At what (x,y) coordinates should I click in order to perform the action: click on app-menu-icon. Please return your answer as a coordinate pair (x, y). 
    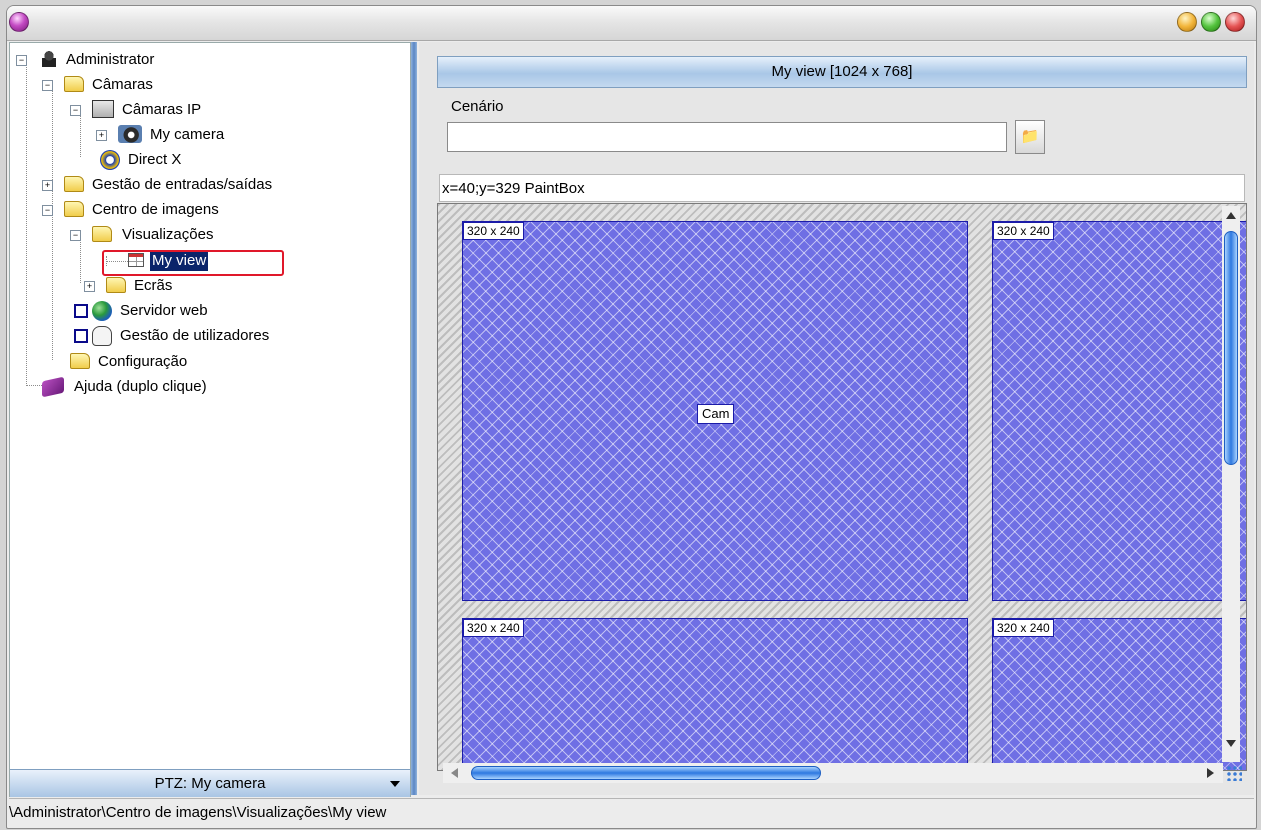
    Looking at the image, I should click on (19, 22).